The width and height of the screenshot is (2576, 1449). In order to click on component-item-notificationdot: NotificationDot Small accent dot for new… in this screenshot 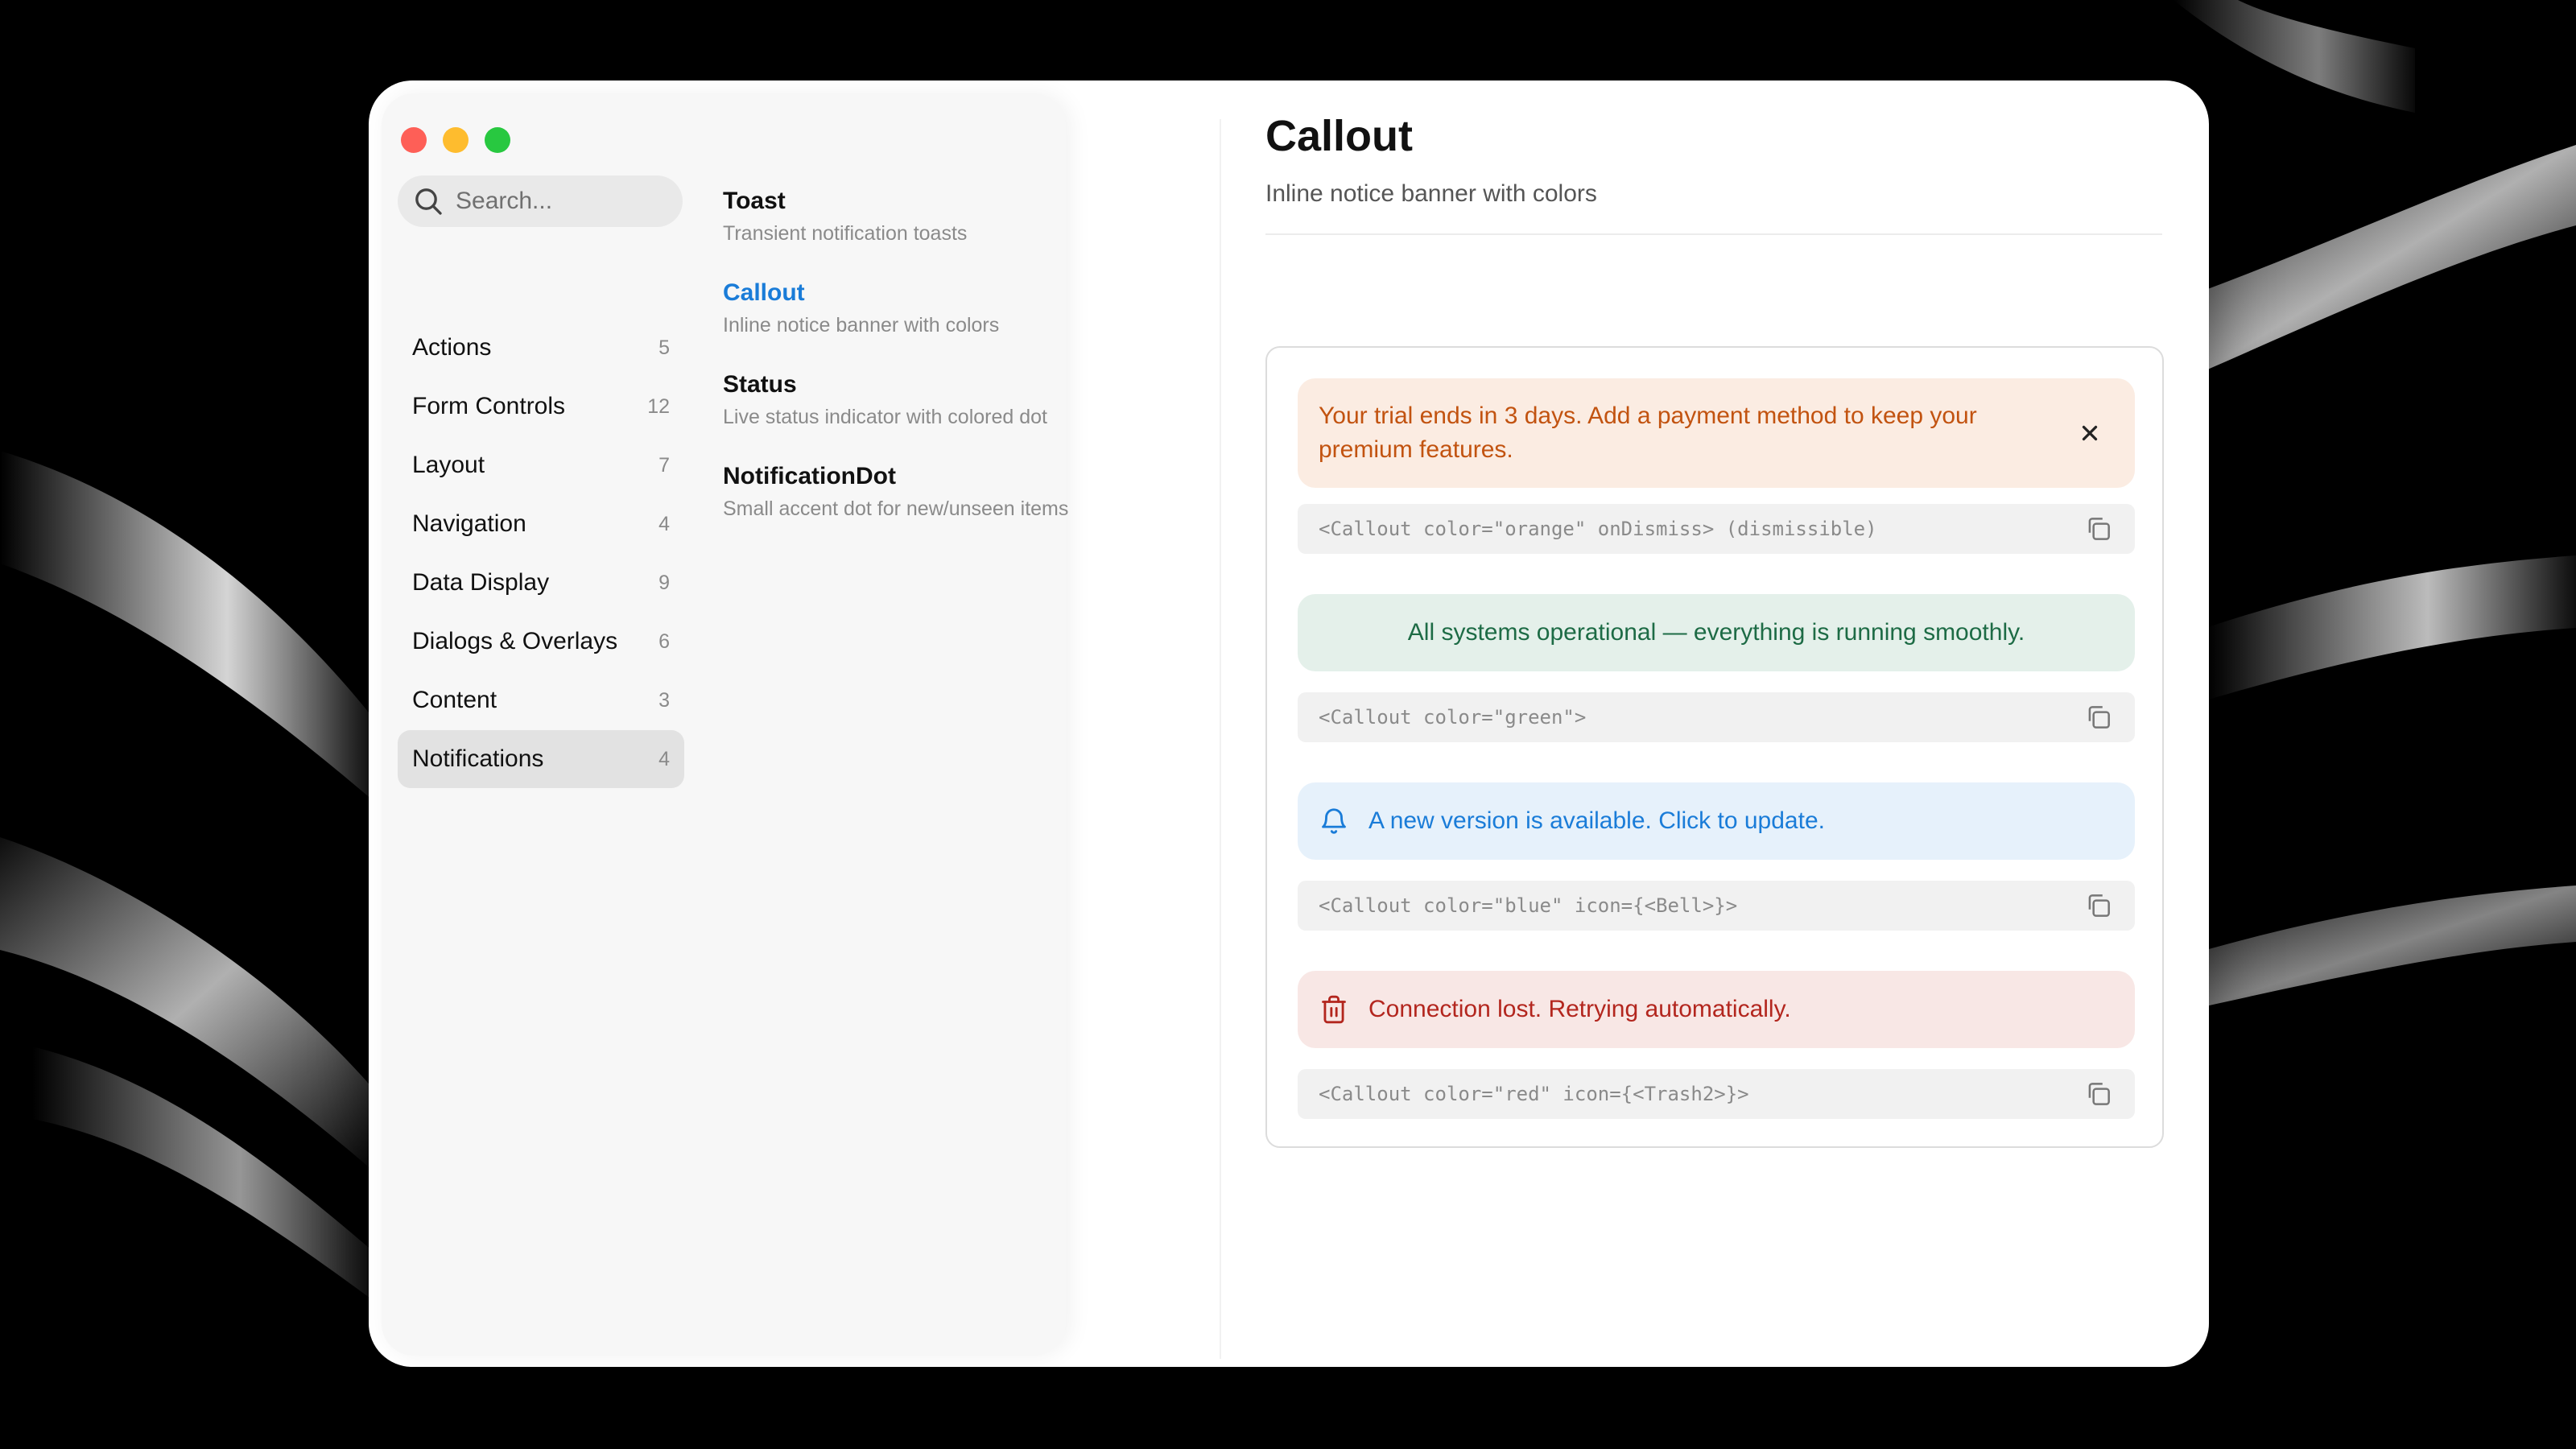, I will do `click(948, 506)`.